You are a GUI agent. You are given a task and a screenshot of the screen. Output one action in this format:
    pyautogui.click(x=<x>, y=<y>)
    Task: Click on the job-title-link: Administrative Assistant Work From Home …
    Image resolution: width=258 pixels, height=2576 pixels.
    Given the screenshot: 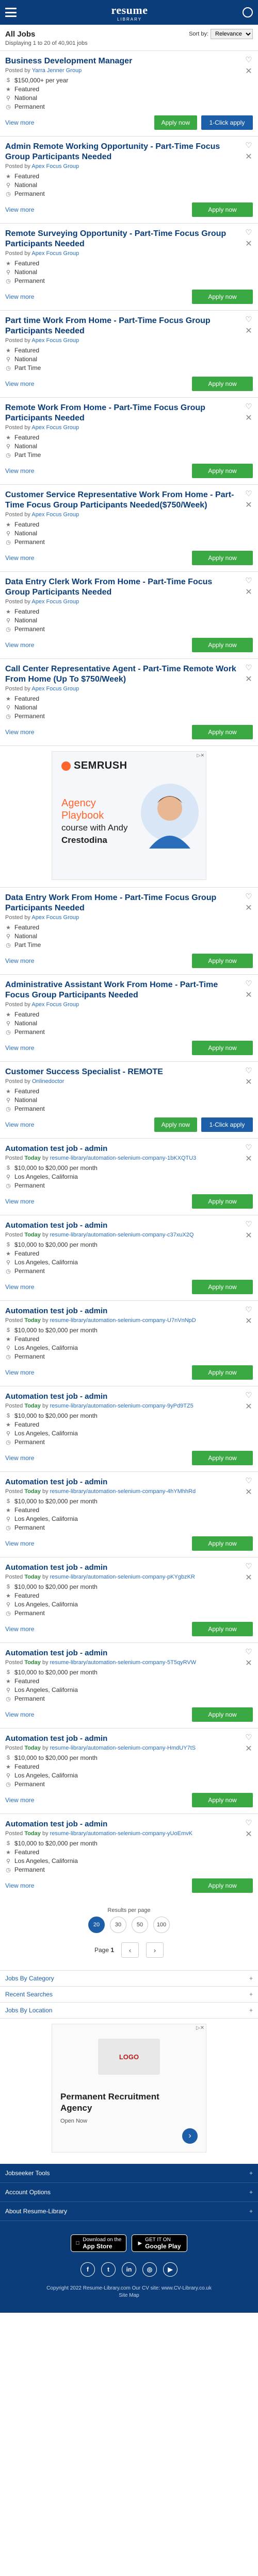 What is the action you would take?
    pyautogui.click(x=129, y=990)
    